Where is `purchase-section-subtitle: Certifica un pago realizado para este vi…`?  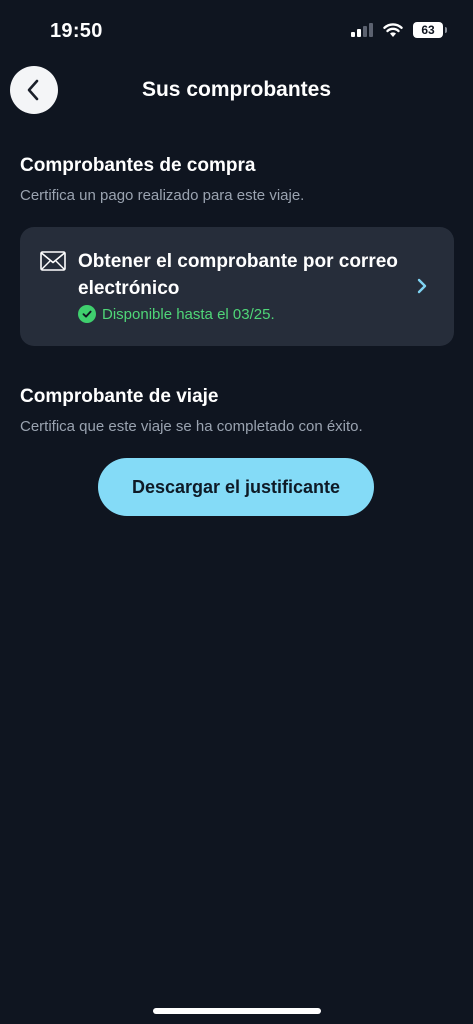 purchase-section-subtitle: Certifica un pago realizado para este vi… is located at coordinates (162, 195).